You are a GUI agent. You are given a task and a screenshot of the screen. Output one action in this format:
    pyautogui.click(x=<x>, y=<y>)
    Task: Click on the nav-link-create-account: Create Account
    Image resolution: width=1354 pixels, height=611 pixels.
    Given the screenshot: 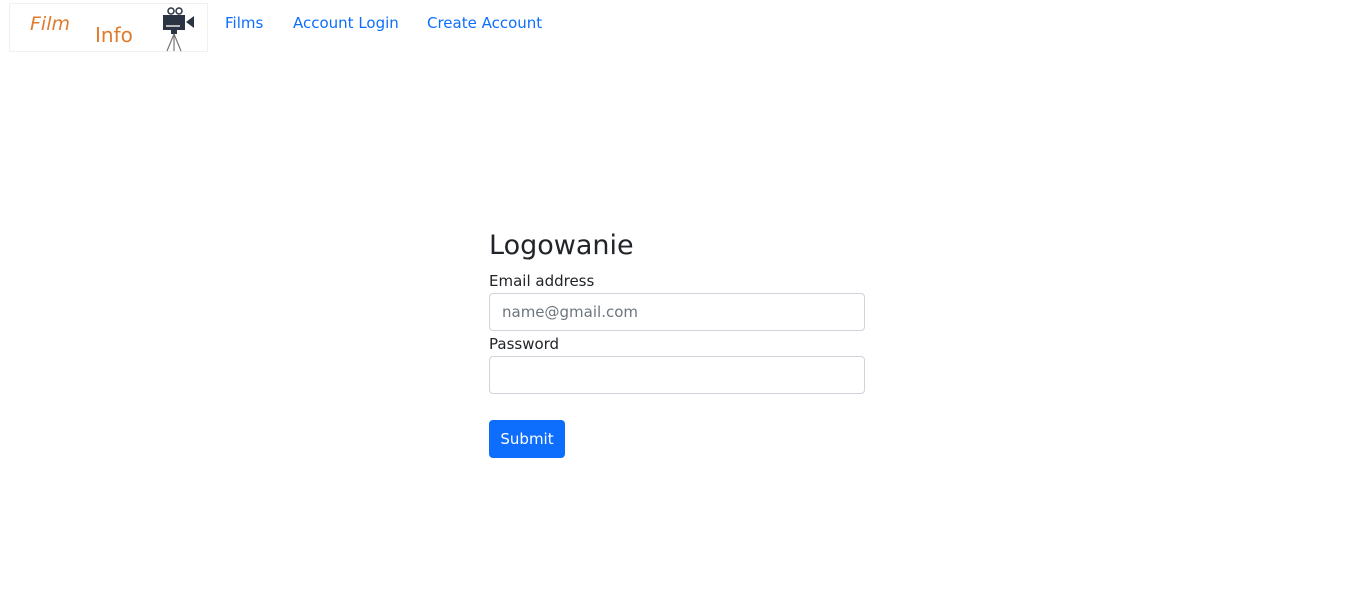 What is the action you would take?
    pyautogui.click(x=484, y=23)
    